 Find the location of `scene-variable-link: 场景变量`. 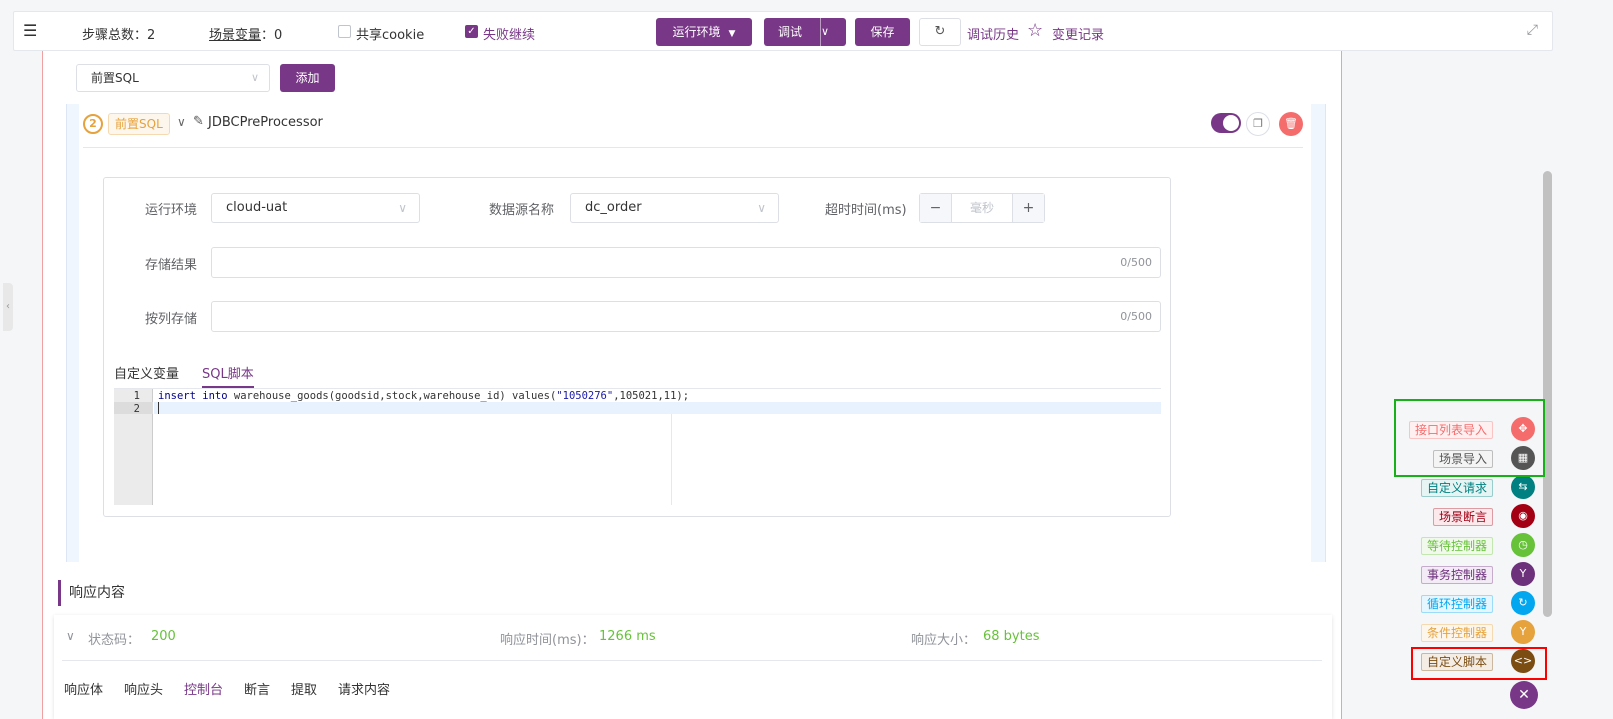

scene-variable-link: 场景变量 is located at coordinates (235, 33).